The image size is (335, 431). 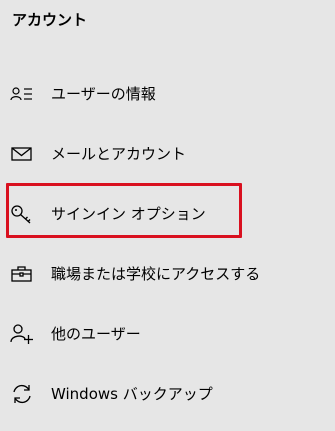 What do you see at coordinates (22, 394) in the screenshot?
I see `sync-icon` at bounding box center [22, 394].